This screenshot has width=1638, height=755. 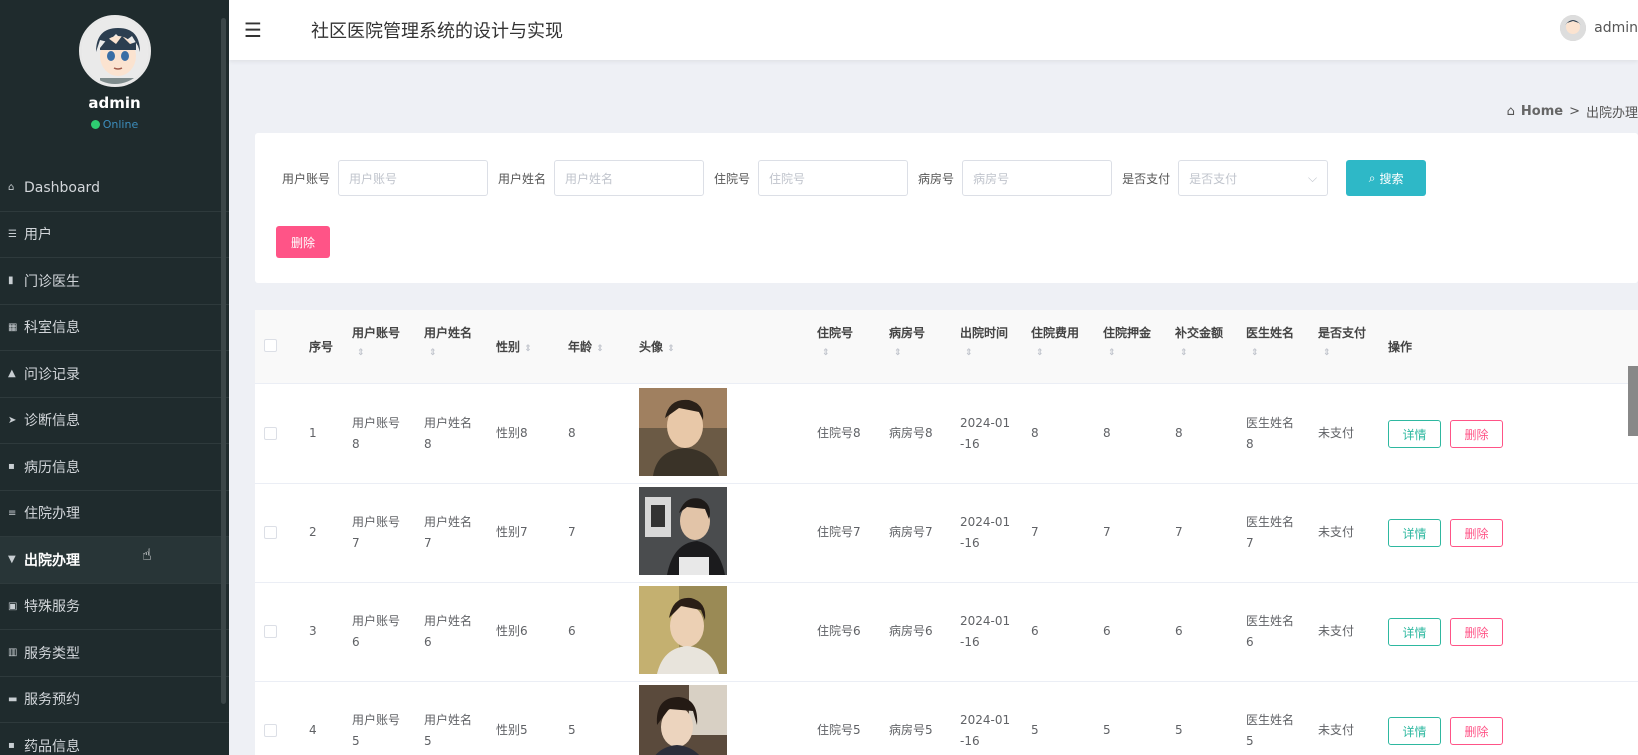 What do you see at coordinates (833, 178) in the screenshot?
I see `admission-no-input: 住院号` at bounding box center [833, 178].